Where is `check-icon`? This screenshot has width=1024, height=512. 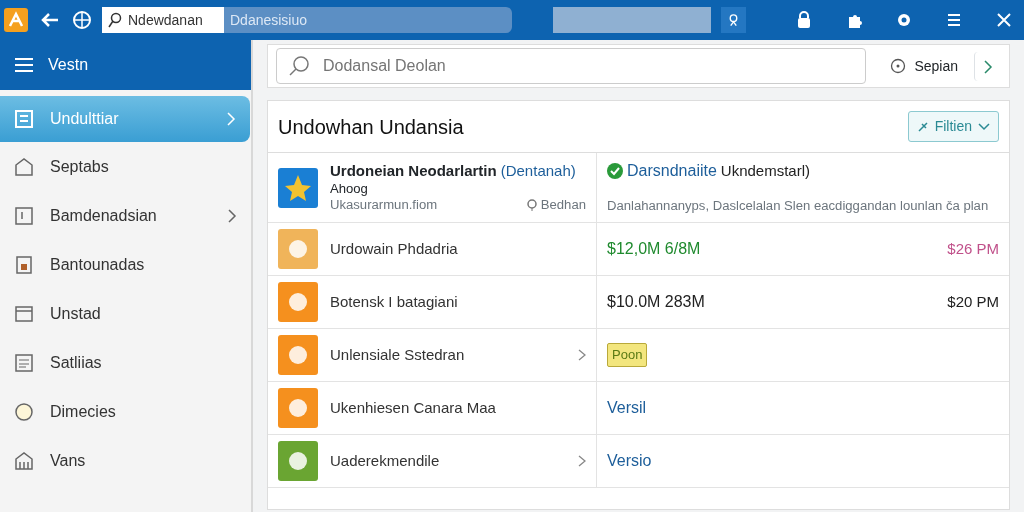 check-icon is located at coordinates (615, 171).